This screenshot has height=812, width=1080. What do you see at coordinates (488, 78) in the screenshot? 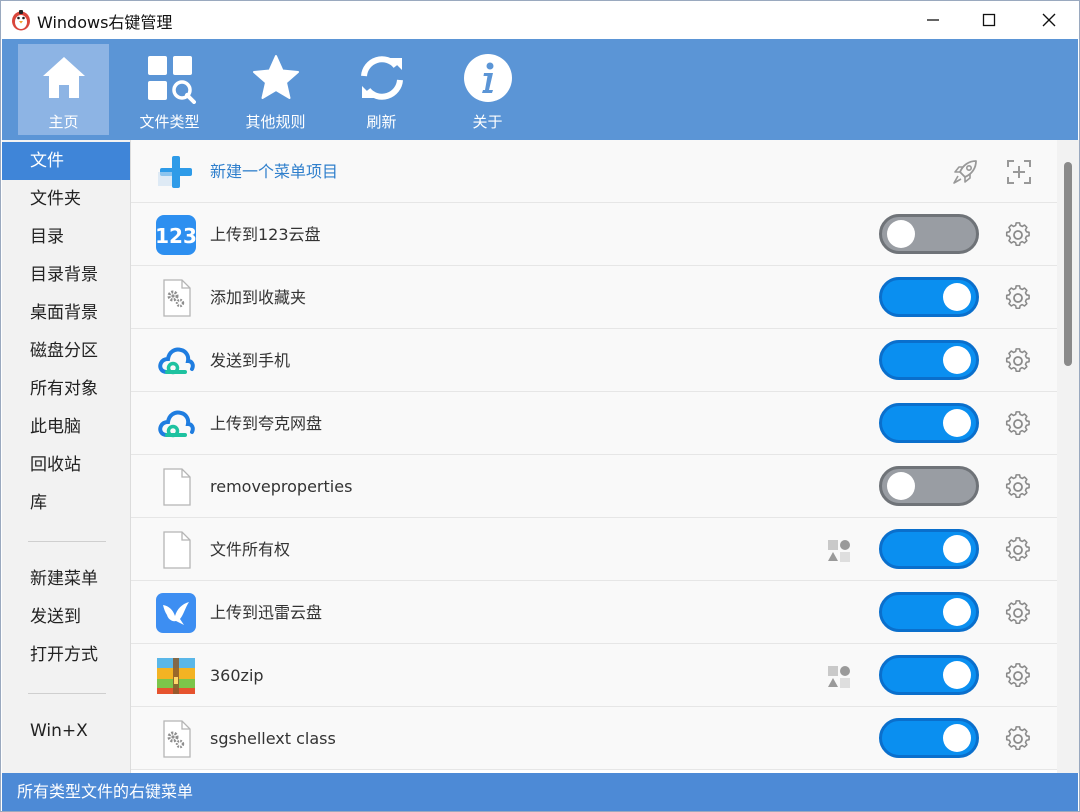
I see `info-icon` at bounding box center [488, 78].